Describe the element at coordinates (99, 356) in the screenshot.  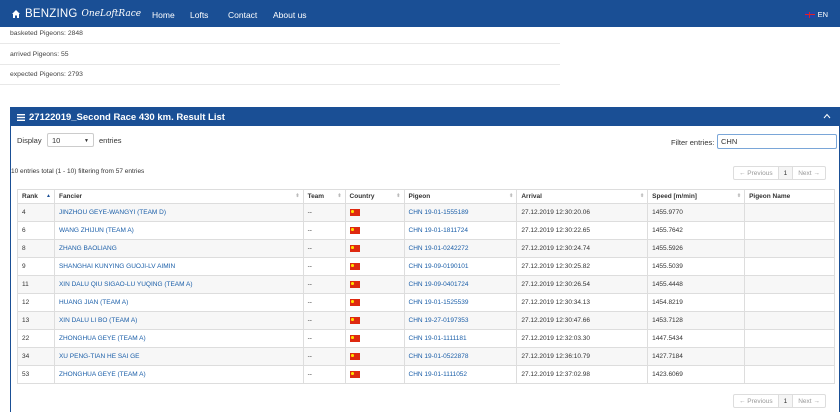
I see `fancier-link: XU PENG-TIAN HE SAI GE` at that location.